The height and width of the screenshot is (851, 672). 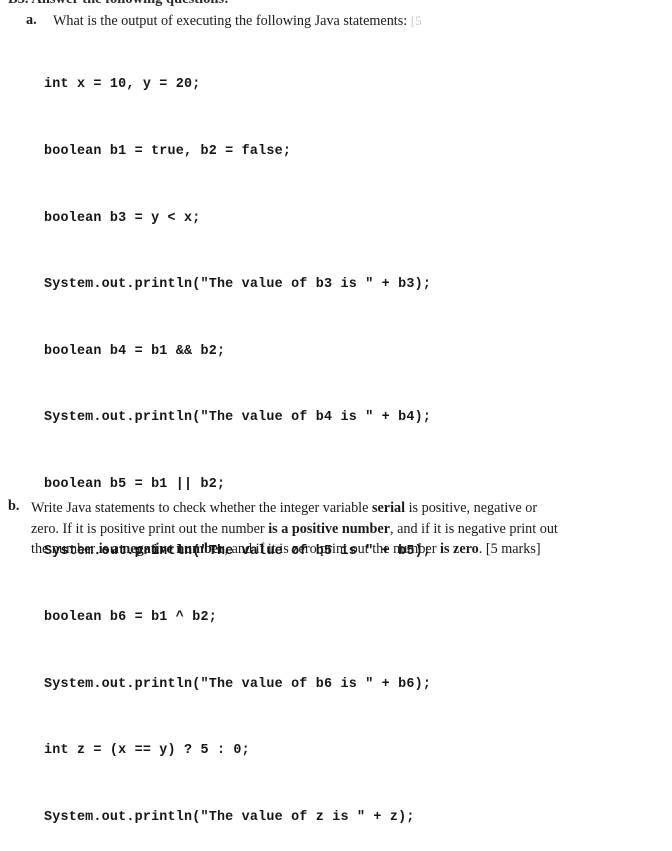 I want to click on question-b-line3-text-b: , and if it is zero print out the number, so click(x=332, y=549).